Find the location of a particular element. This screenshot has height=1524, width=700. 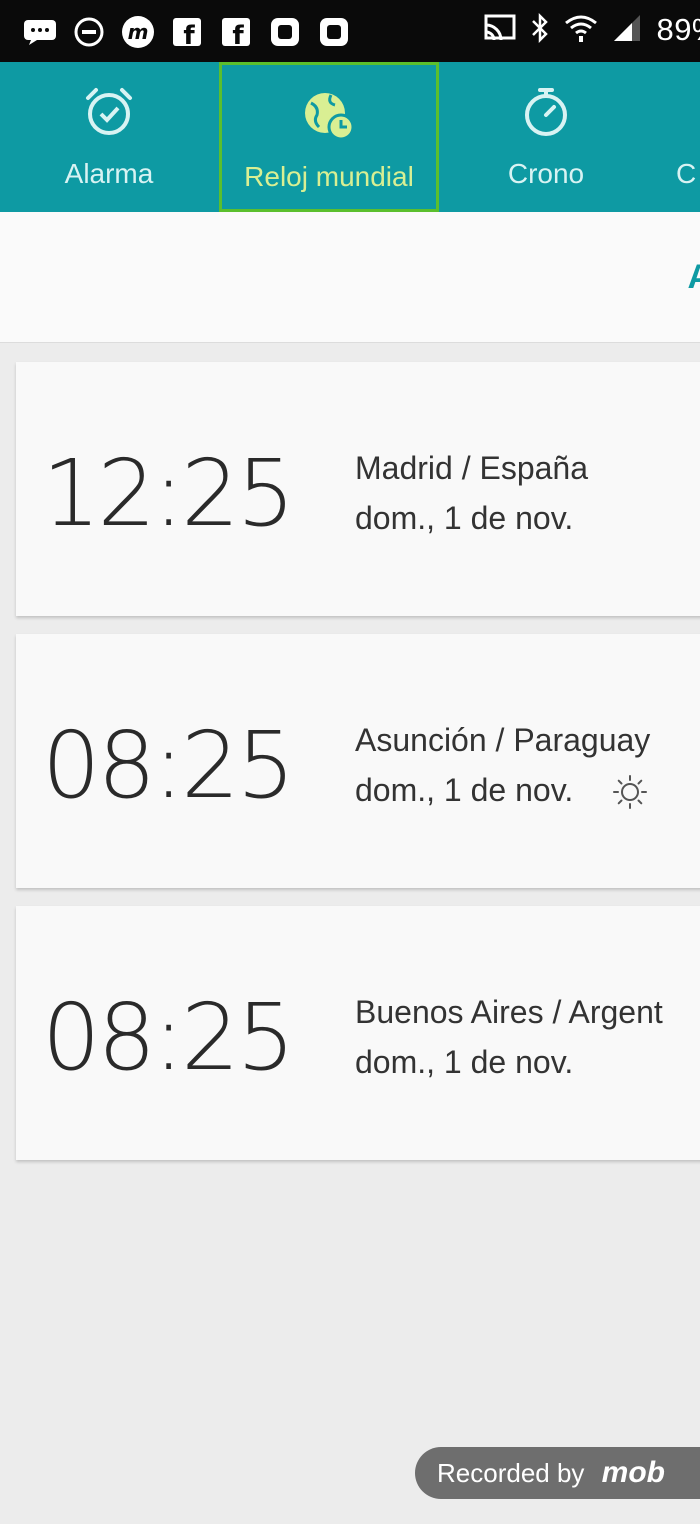

mobizen-logo: mob is located at coordinates (633, 1472).